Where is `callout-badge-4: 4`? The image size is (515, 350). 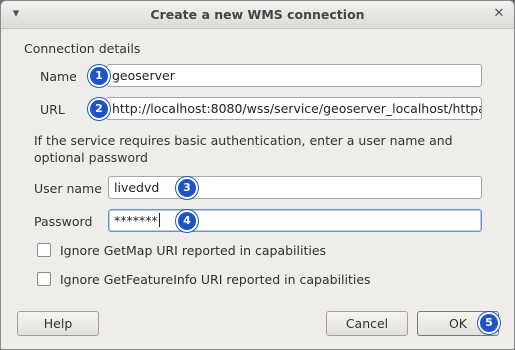
callout-badge-4: 4 is located at coordinates (187, 221).